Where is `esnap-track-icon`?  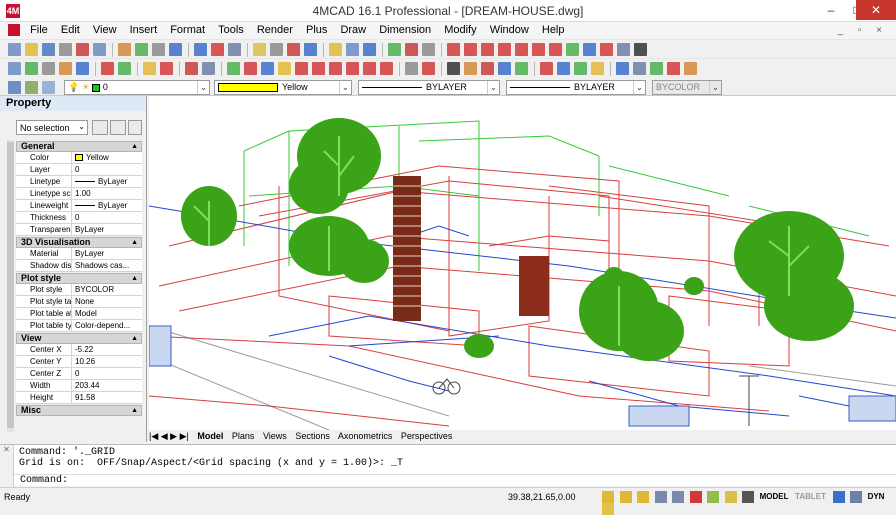 esnap-track-icon is located at coordinates (695, 497).